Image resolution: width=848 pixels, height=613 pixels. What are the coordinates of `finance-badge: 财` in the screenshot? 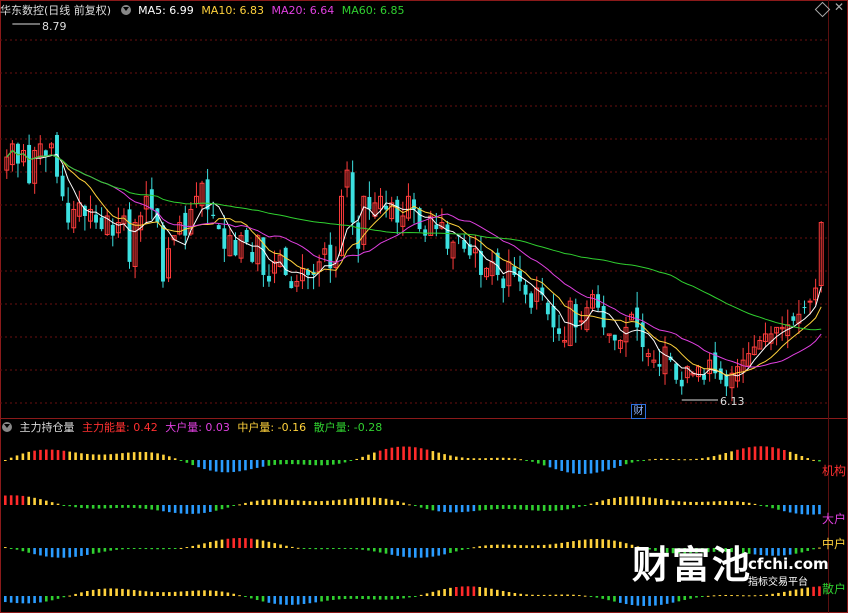 It's located at (638, 411).